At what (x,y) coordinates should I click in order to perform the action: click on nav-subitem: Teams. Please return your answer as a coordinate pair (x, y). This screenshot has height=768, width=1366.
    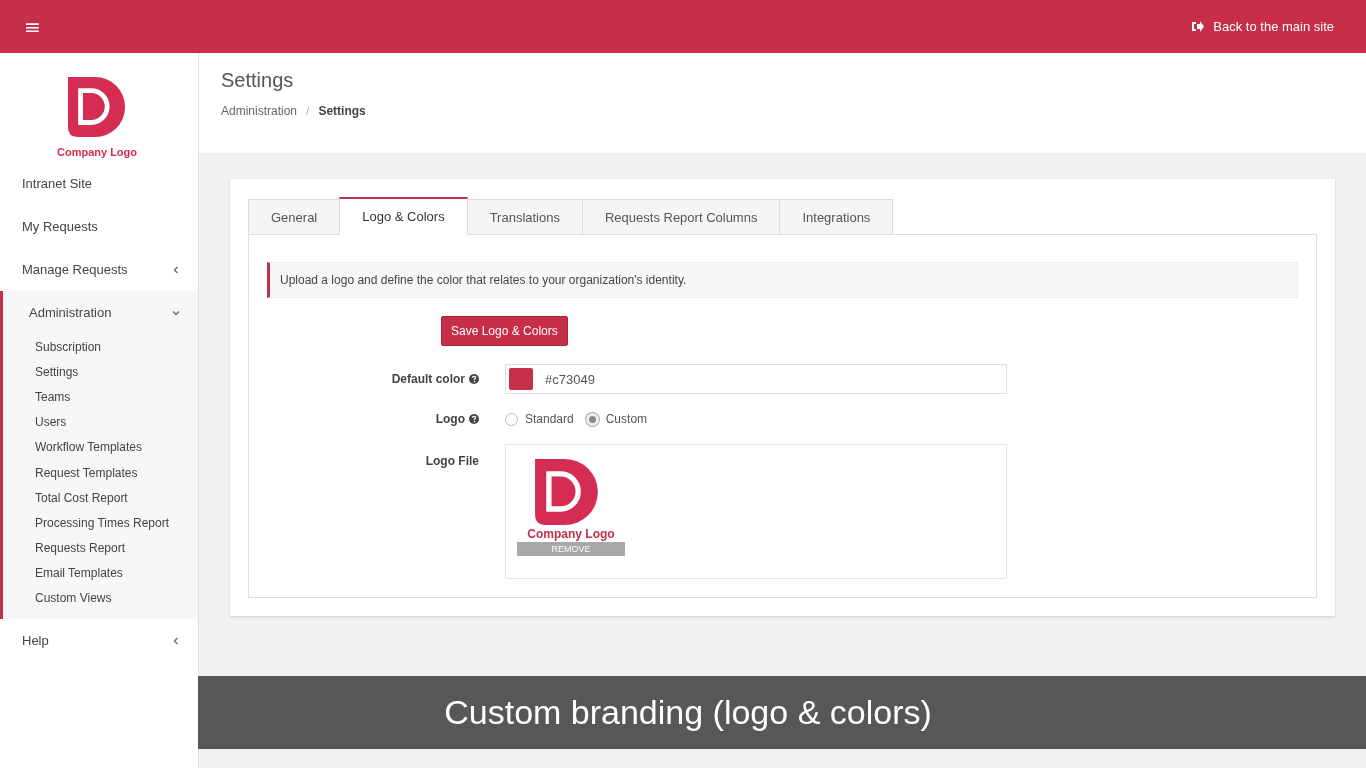
    Looking at the image, I should click on (100, 397).